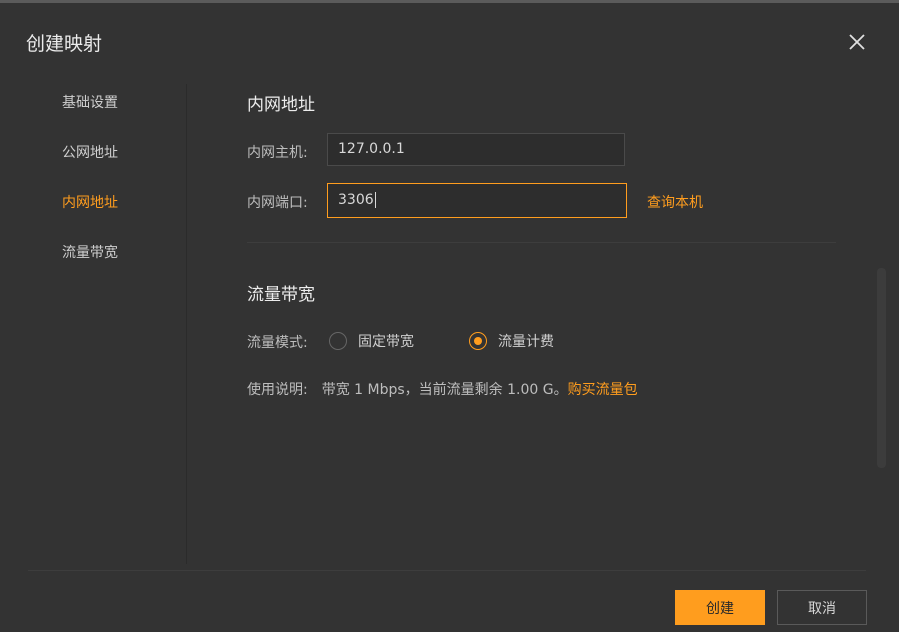 Image resolution: width=899 pixels, height=632 pixels. Describe the element at coordinates (281, 295) in the screenshot. I see `bandwidth-section-title: 流量带宽` at that location.